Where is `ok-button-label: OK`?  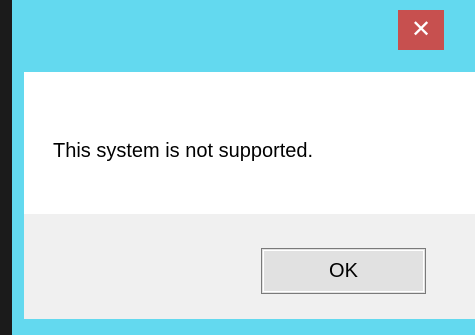
ok-button-label: OK is located at coordinates (343, 270).